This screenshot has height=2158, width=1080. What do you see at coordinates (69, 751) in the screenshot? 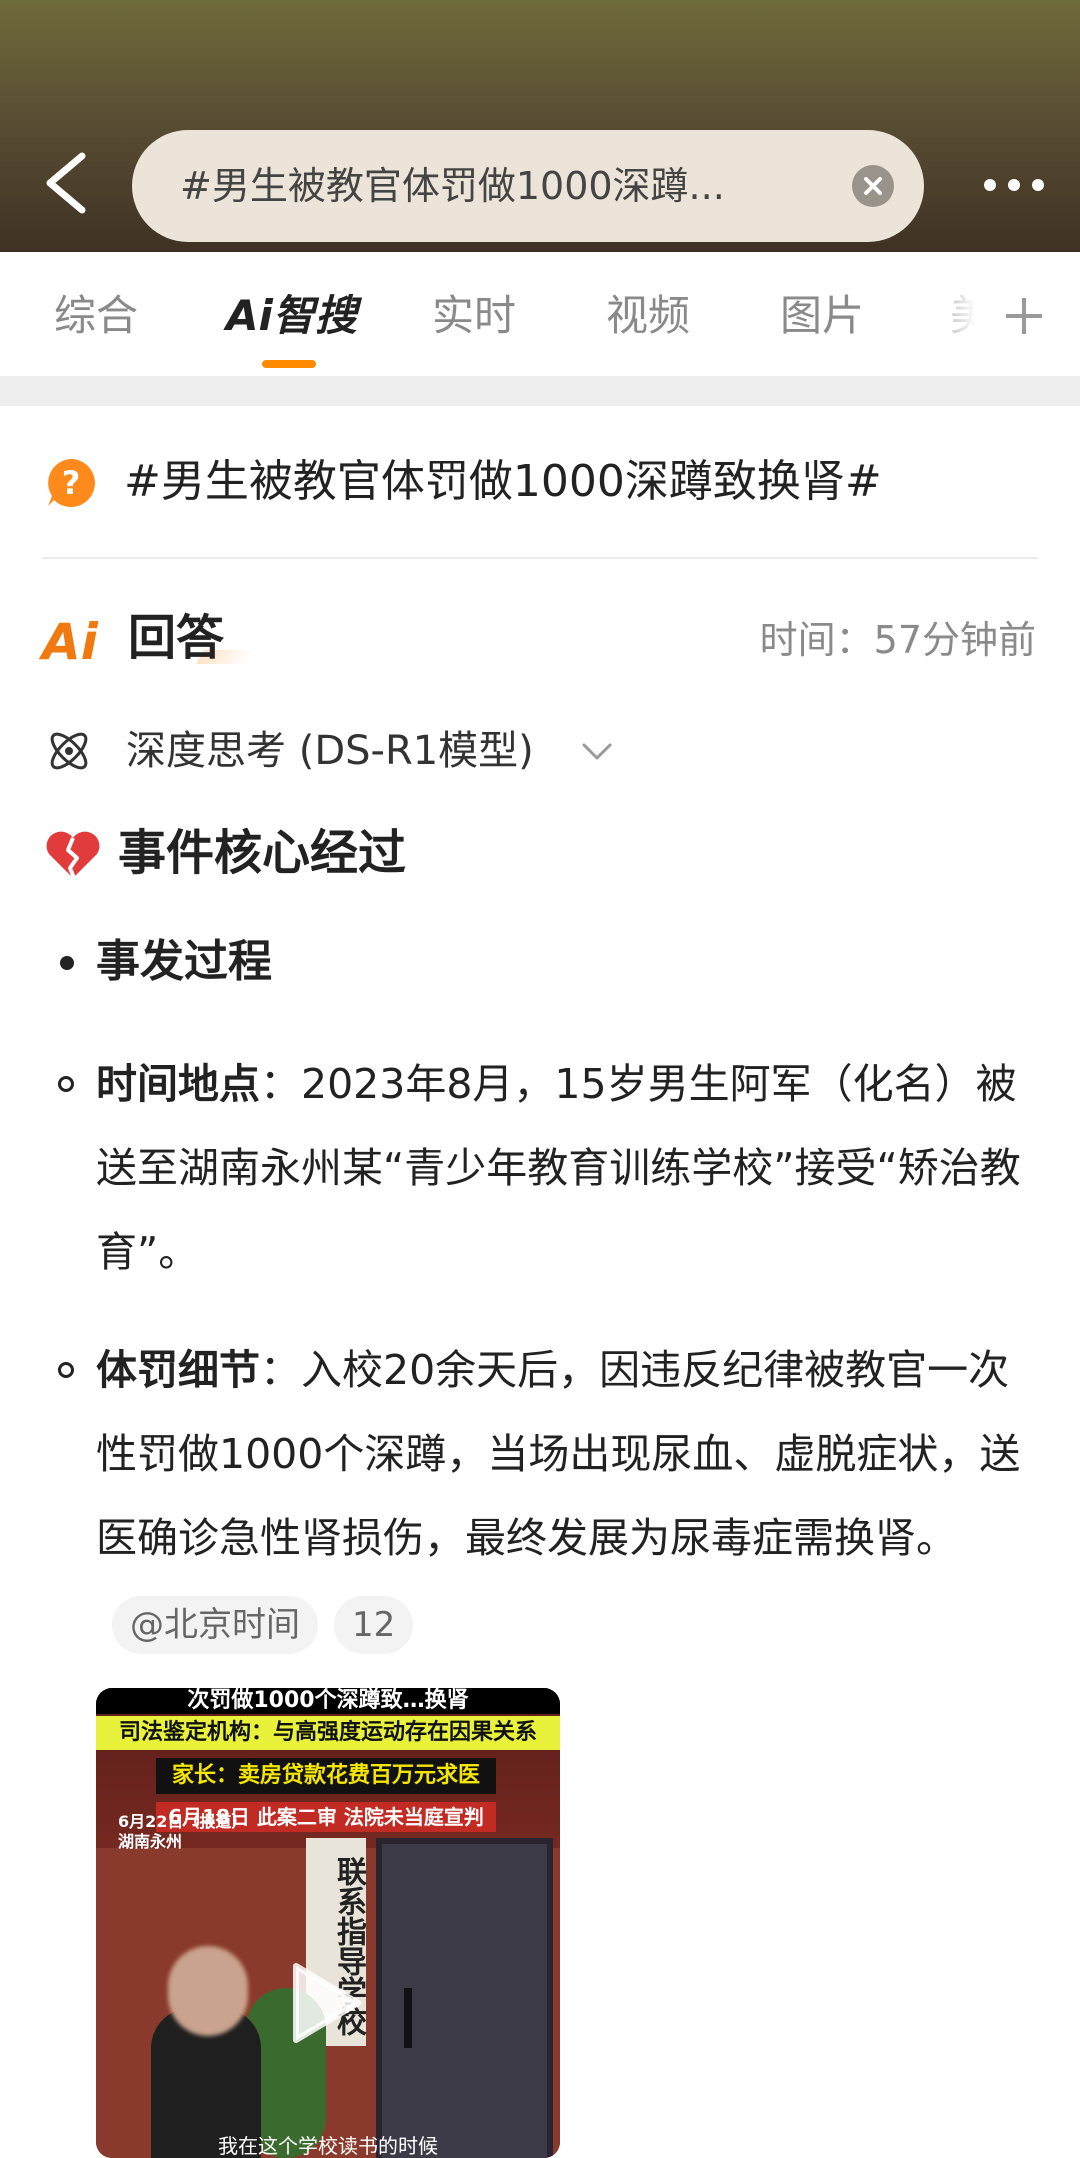
I see `atom-icon` at bounding box center [69, 751].